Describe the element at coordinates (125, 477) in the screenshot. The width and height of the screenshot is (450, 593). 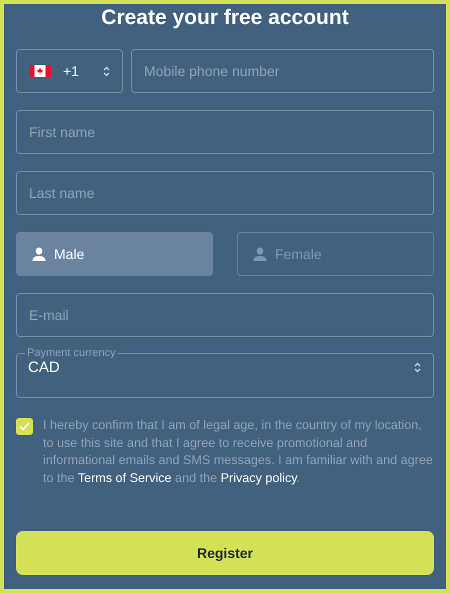
I see `policy-link: Terms of Service` at that location.